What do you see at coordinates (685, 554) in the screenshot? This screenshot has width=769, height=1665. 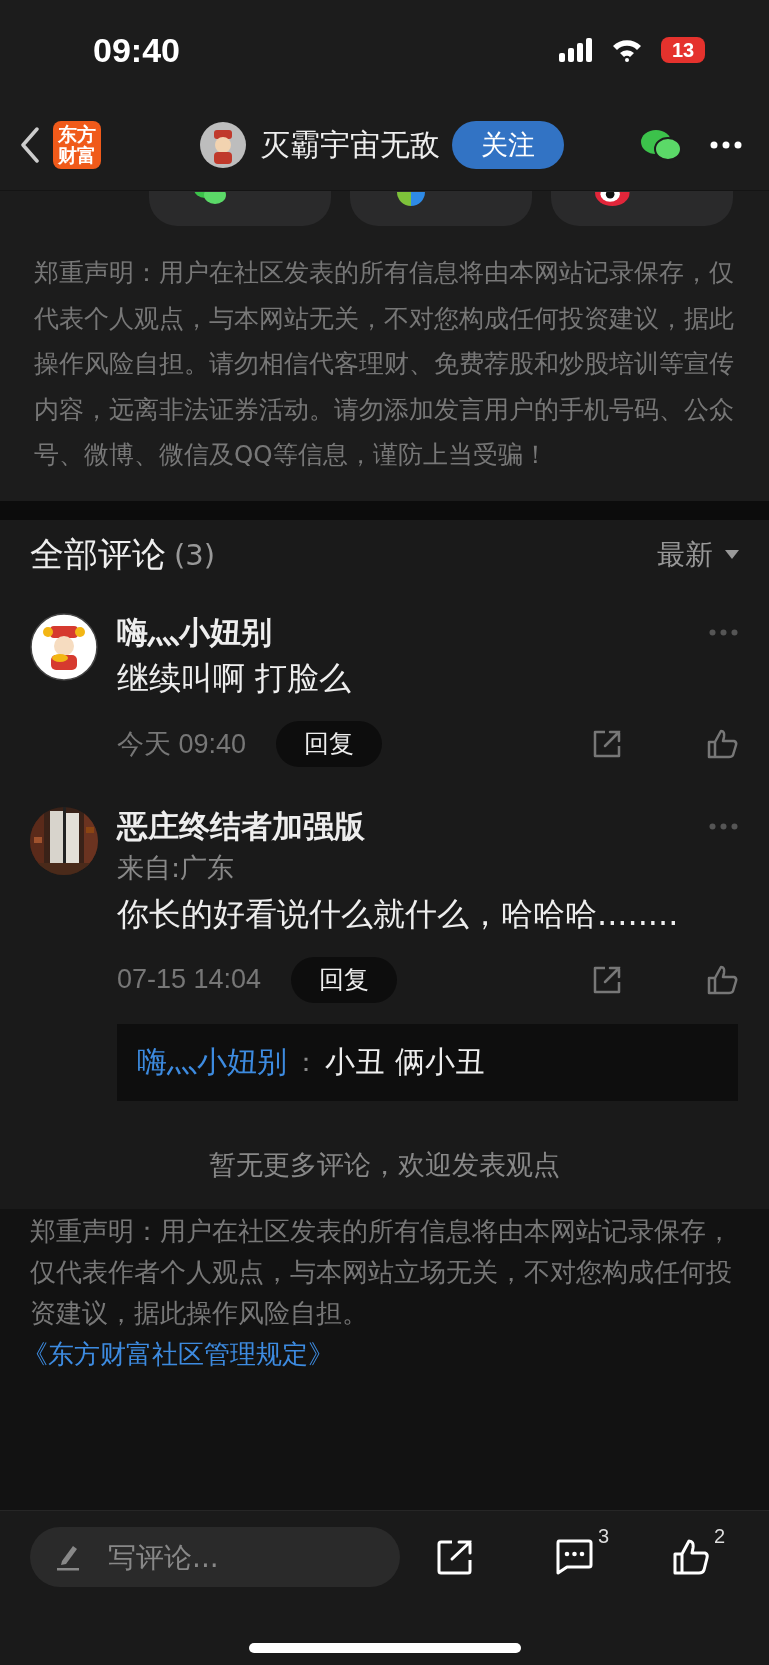 I see `sort-dropdown: 最新` at bounding box center [685, 554].